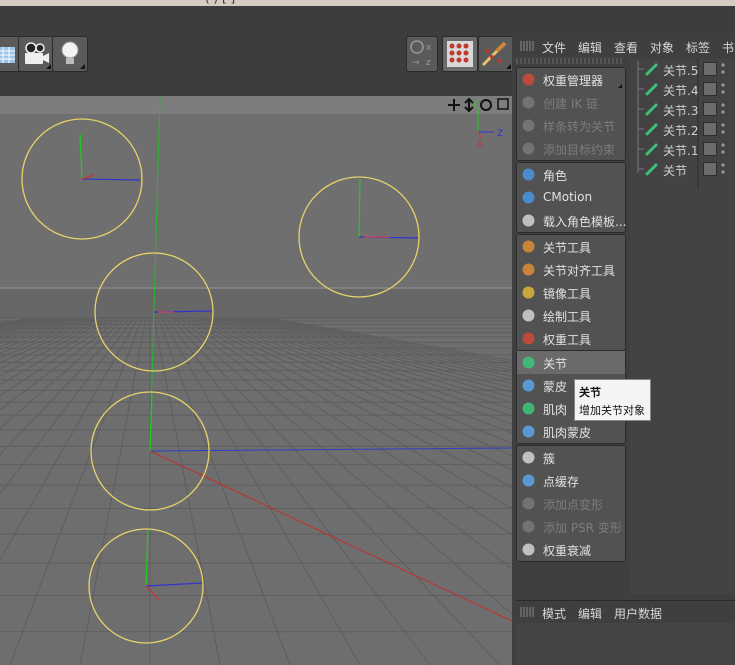 The height and width of the screenshot is (665, 735). What do you see at coordinates (571, 269) in the screenshot?
I see `tool-joint-align: 关节对齐工具` at bounding box center [571, 269].